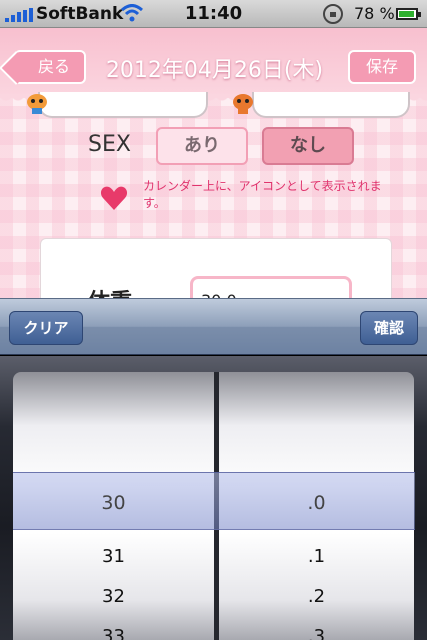 The width and height of the screenshot is (427, 640). Describe the element at coordinates (113, 633) in the screenshot. I see `picker-item: 33` at that location.